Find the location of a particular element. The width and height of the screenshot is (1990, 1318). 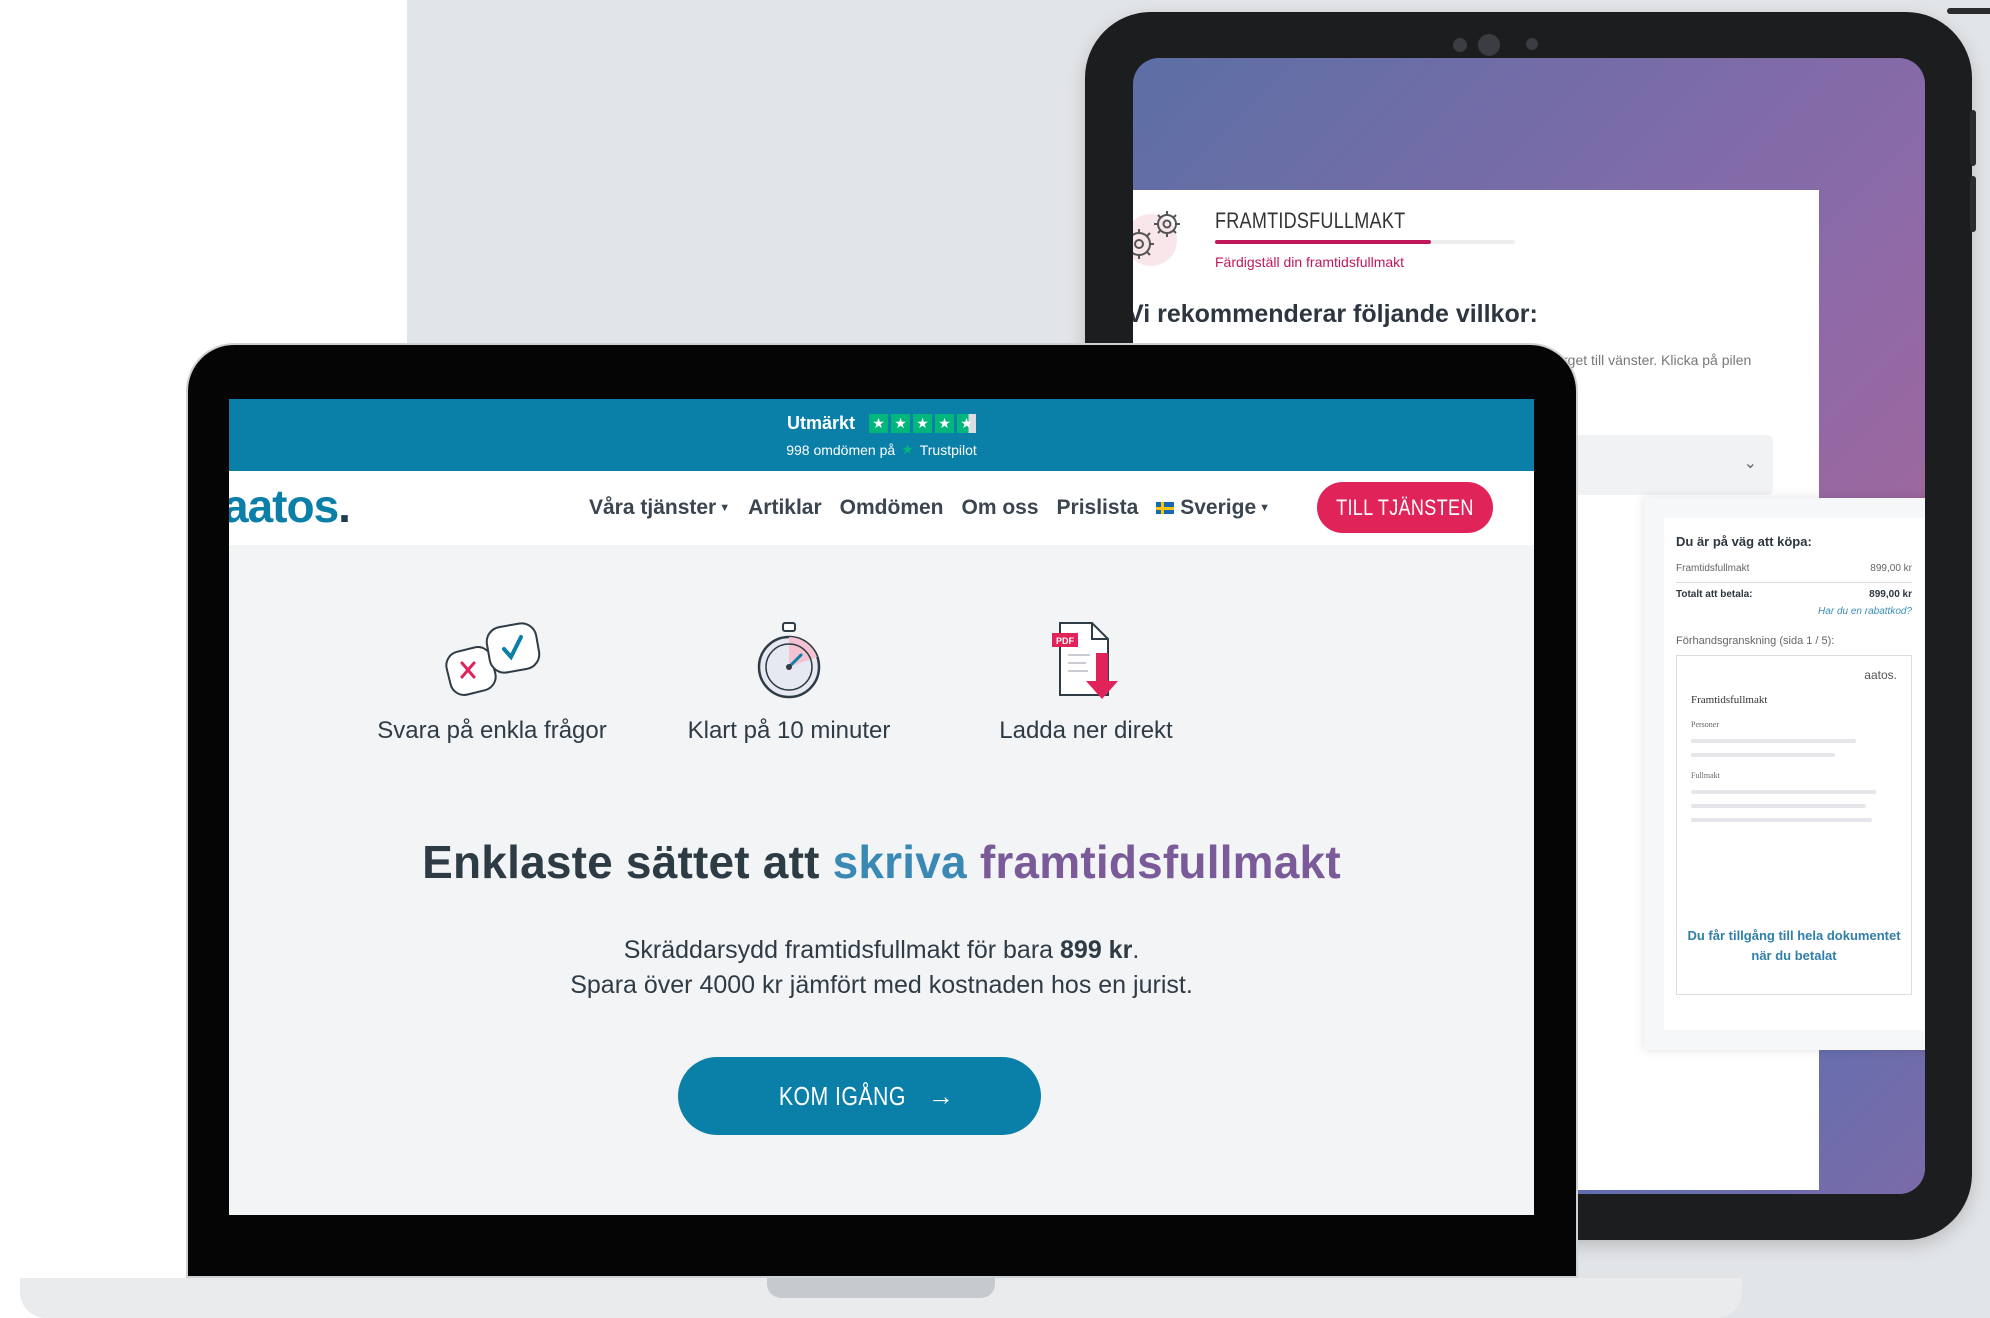

form-progress-bar is located at coordinates (1365, 242).